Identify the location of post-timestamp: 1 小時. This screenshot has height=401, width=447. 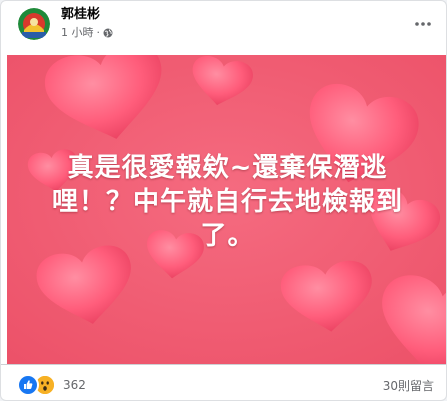
(77, 33).